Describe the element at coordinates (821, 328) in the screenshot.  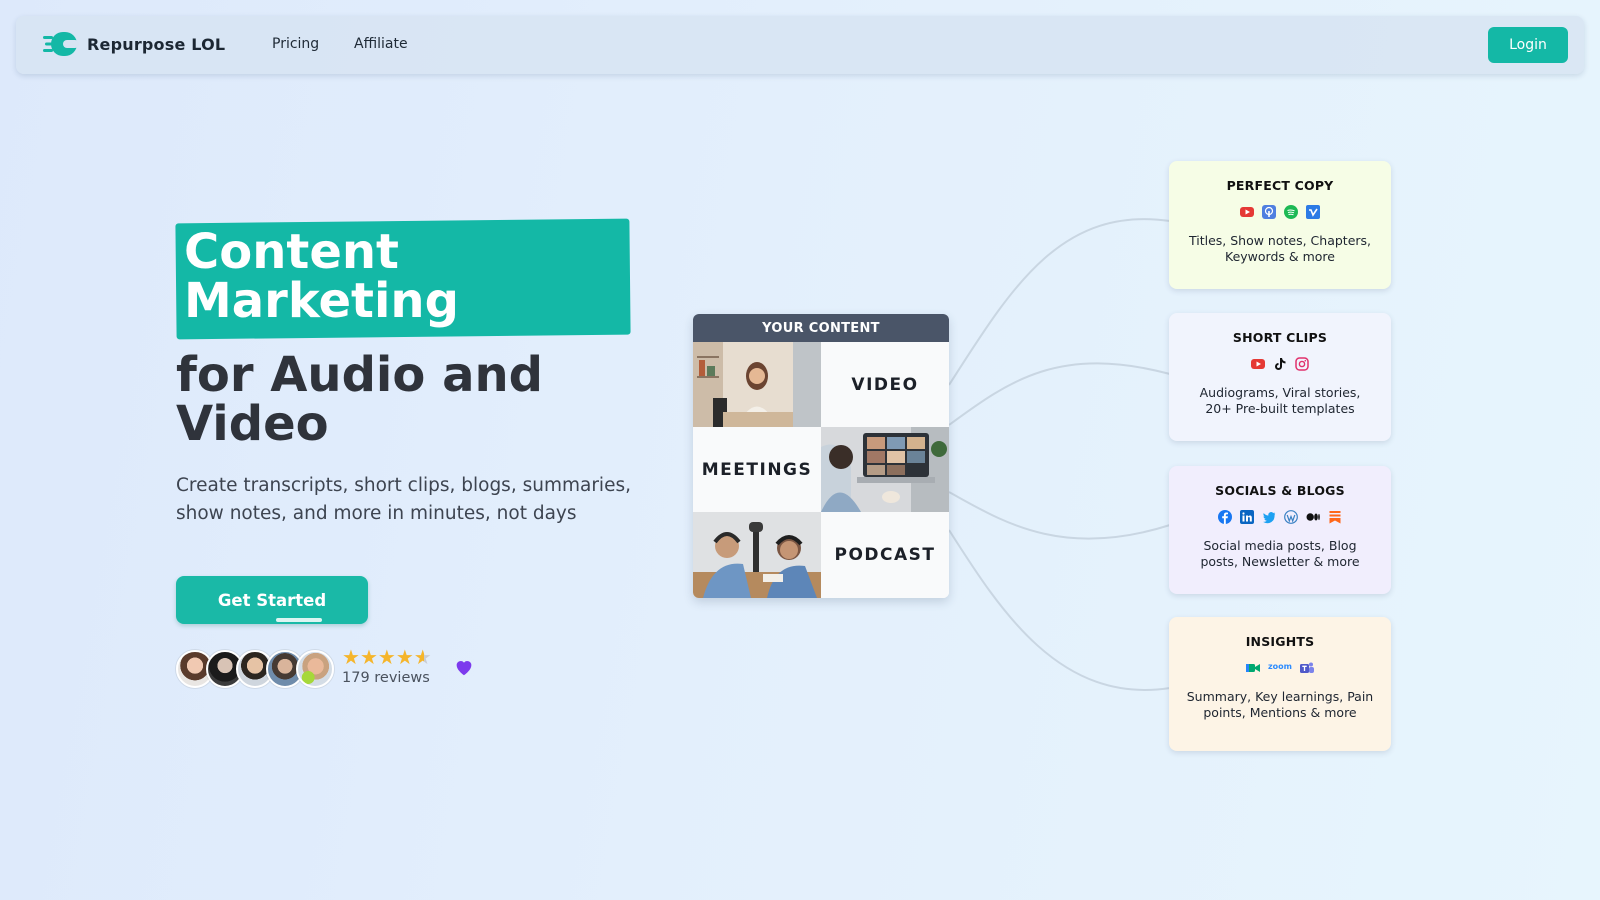
I see `content-card-header: YOUR CONTENT` at that location.